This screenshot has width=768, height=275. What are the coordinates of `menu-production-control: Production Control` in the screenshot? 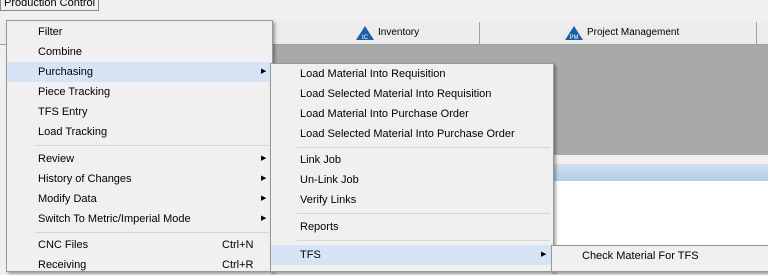 It's located at (50, 5).